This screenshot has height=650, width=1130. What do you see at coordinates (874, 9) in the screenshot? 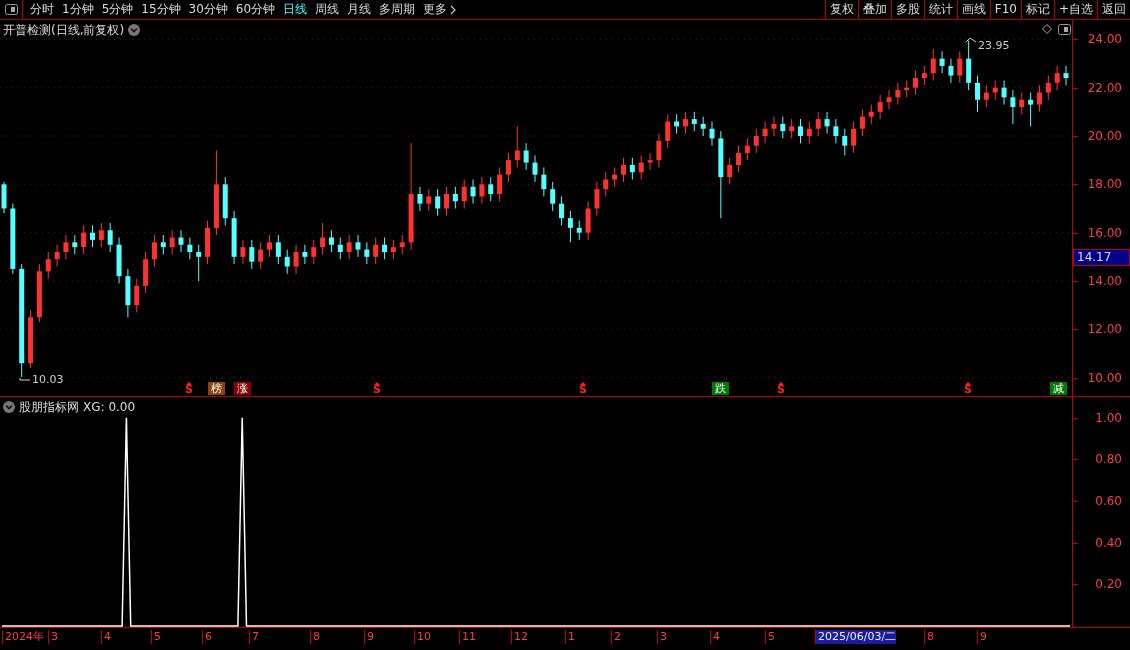
I see `toolbar-button: 叠加` at bounding box center [874, 9].